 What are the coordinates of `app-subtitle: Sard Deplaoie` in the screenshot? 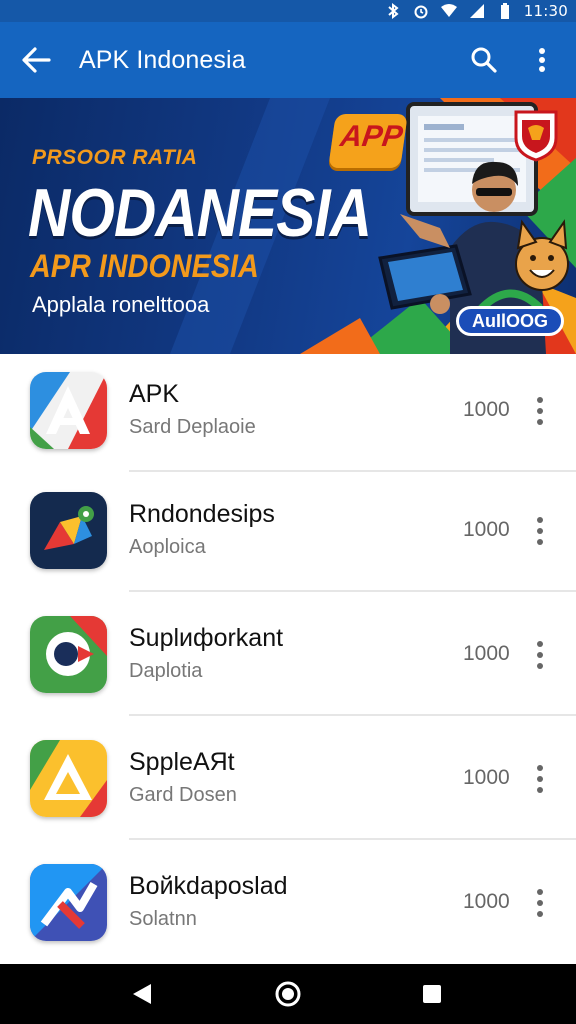 It's located at (192, 427).